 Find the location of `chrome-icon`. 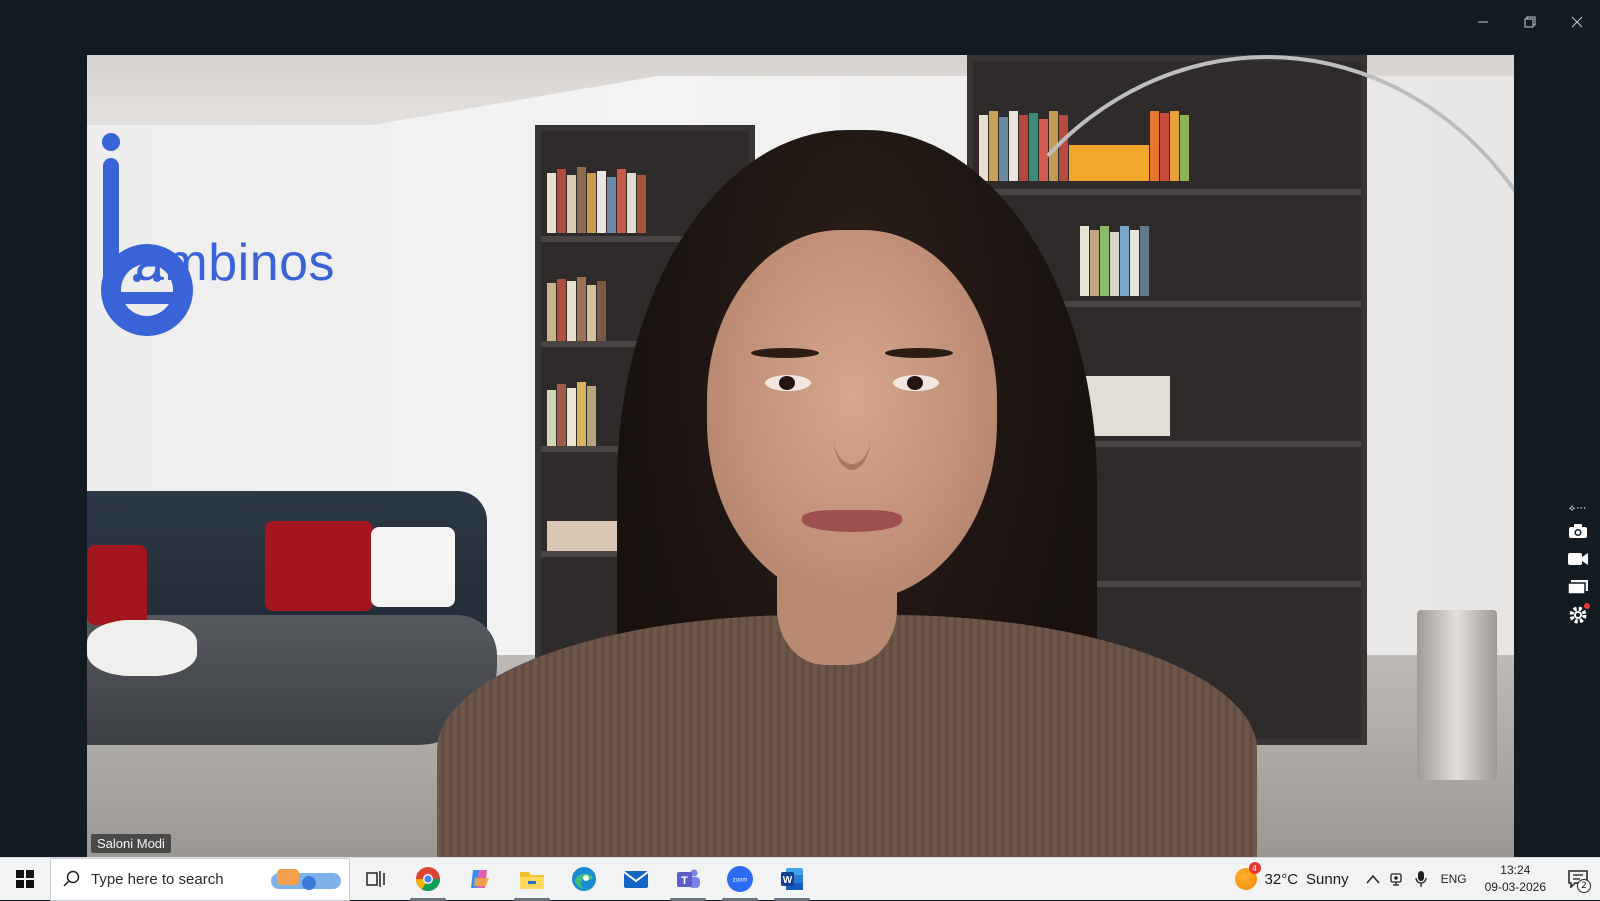

chrome-icon is located at coordinates (428, 879).